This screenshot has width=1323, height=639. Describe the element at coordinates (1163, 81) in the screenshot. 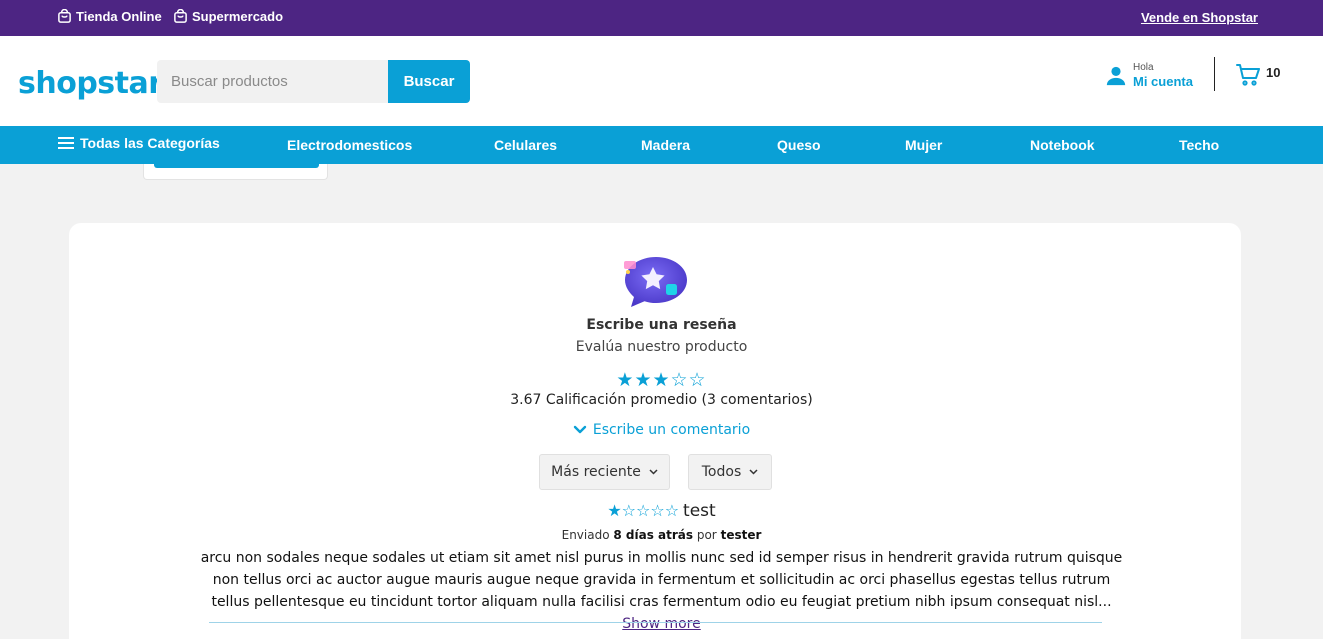

I see `account-label: Mi cuenta` at that location.